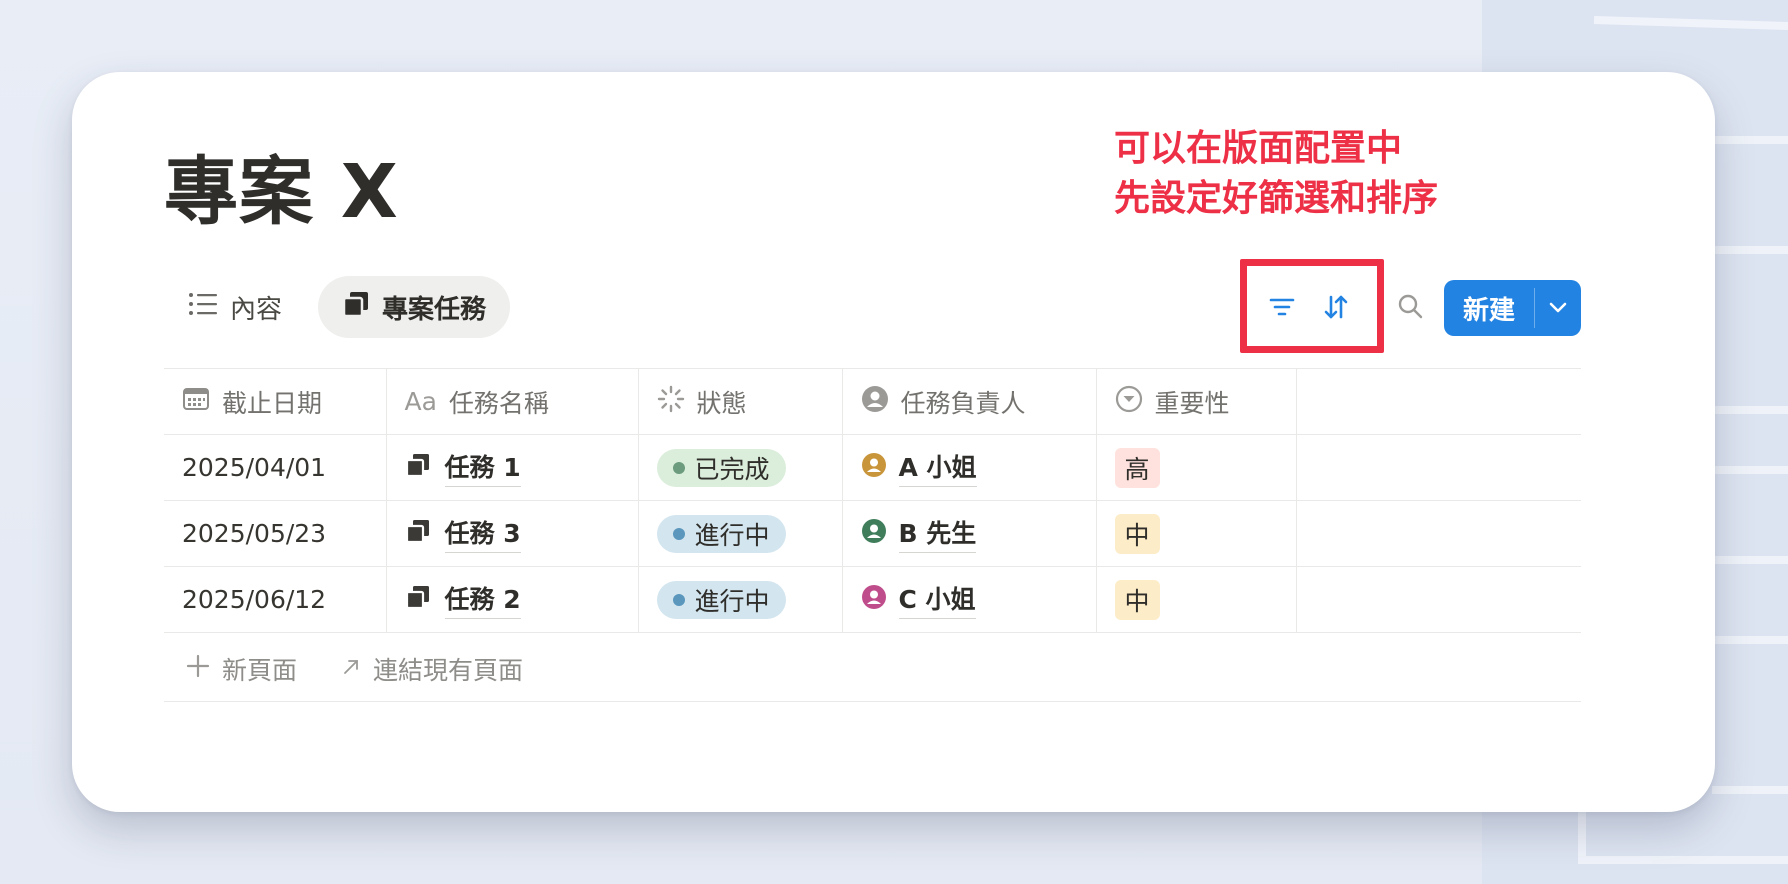 The image size is (1788, 884). What do you see at coordinates (1137, 467) in the screenshot?
I see `priority-tag: 高` at bounding box center [1137, 467].